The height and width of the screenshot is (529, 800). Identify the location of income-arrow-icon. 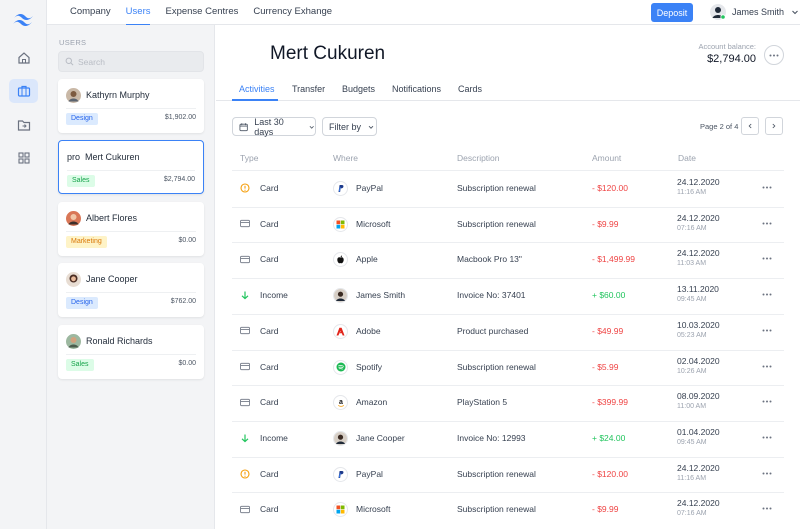
(245, 295).